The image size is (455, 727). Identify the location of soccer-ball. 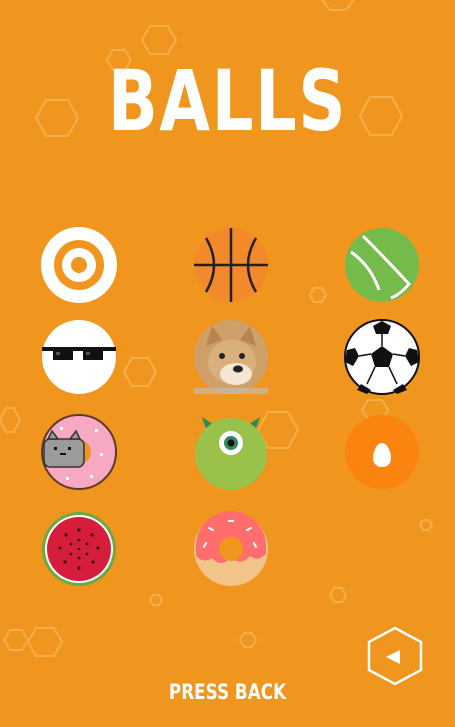
(382, 357).